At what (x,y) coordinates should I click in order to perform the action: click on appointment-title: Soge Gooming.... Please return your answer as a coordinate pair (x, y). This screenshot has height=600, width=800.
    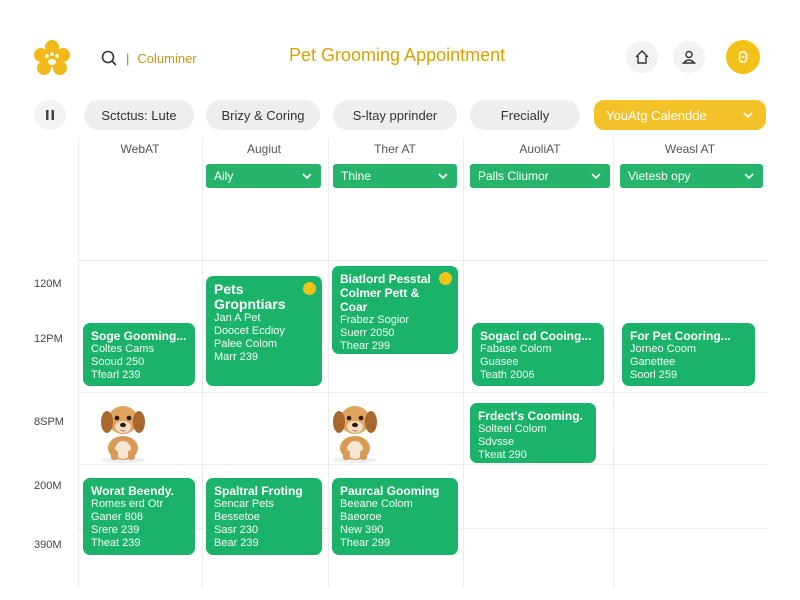
    Looking at the image, I should click on (139, 336).